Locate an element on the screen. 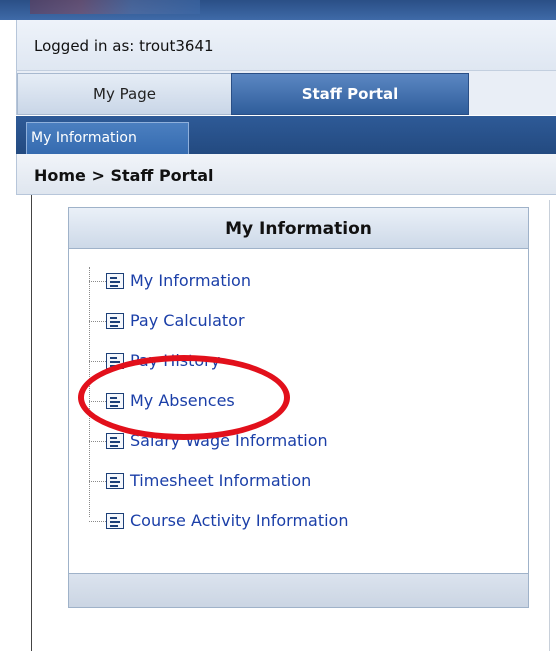  link-timesheet-information: Timesheet Information is located at coordinates (220, 481).